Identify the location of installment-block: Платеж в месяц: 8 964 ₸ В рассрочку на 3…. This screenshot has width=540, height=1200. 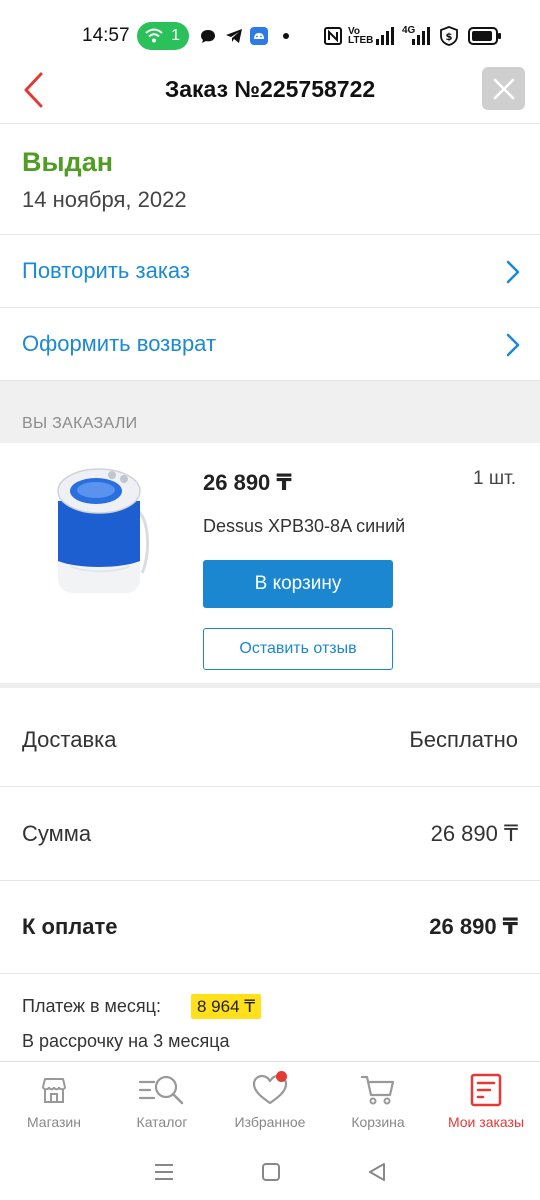
(270, 1018).